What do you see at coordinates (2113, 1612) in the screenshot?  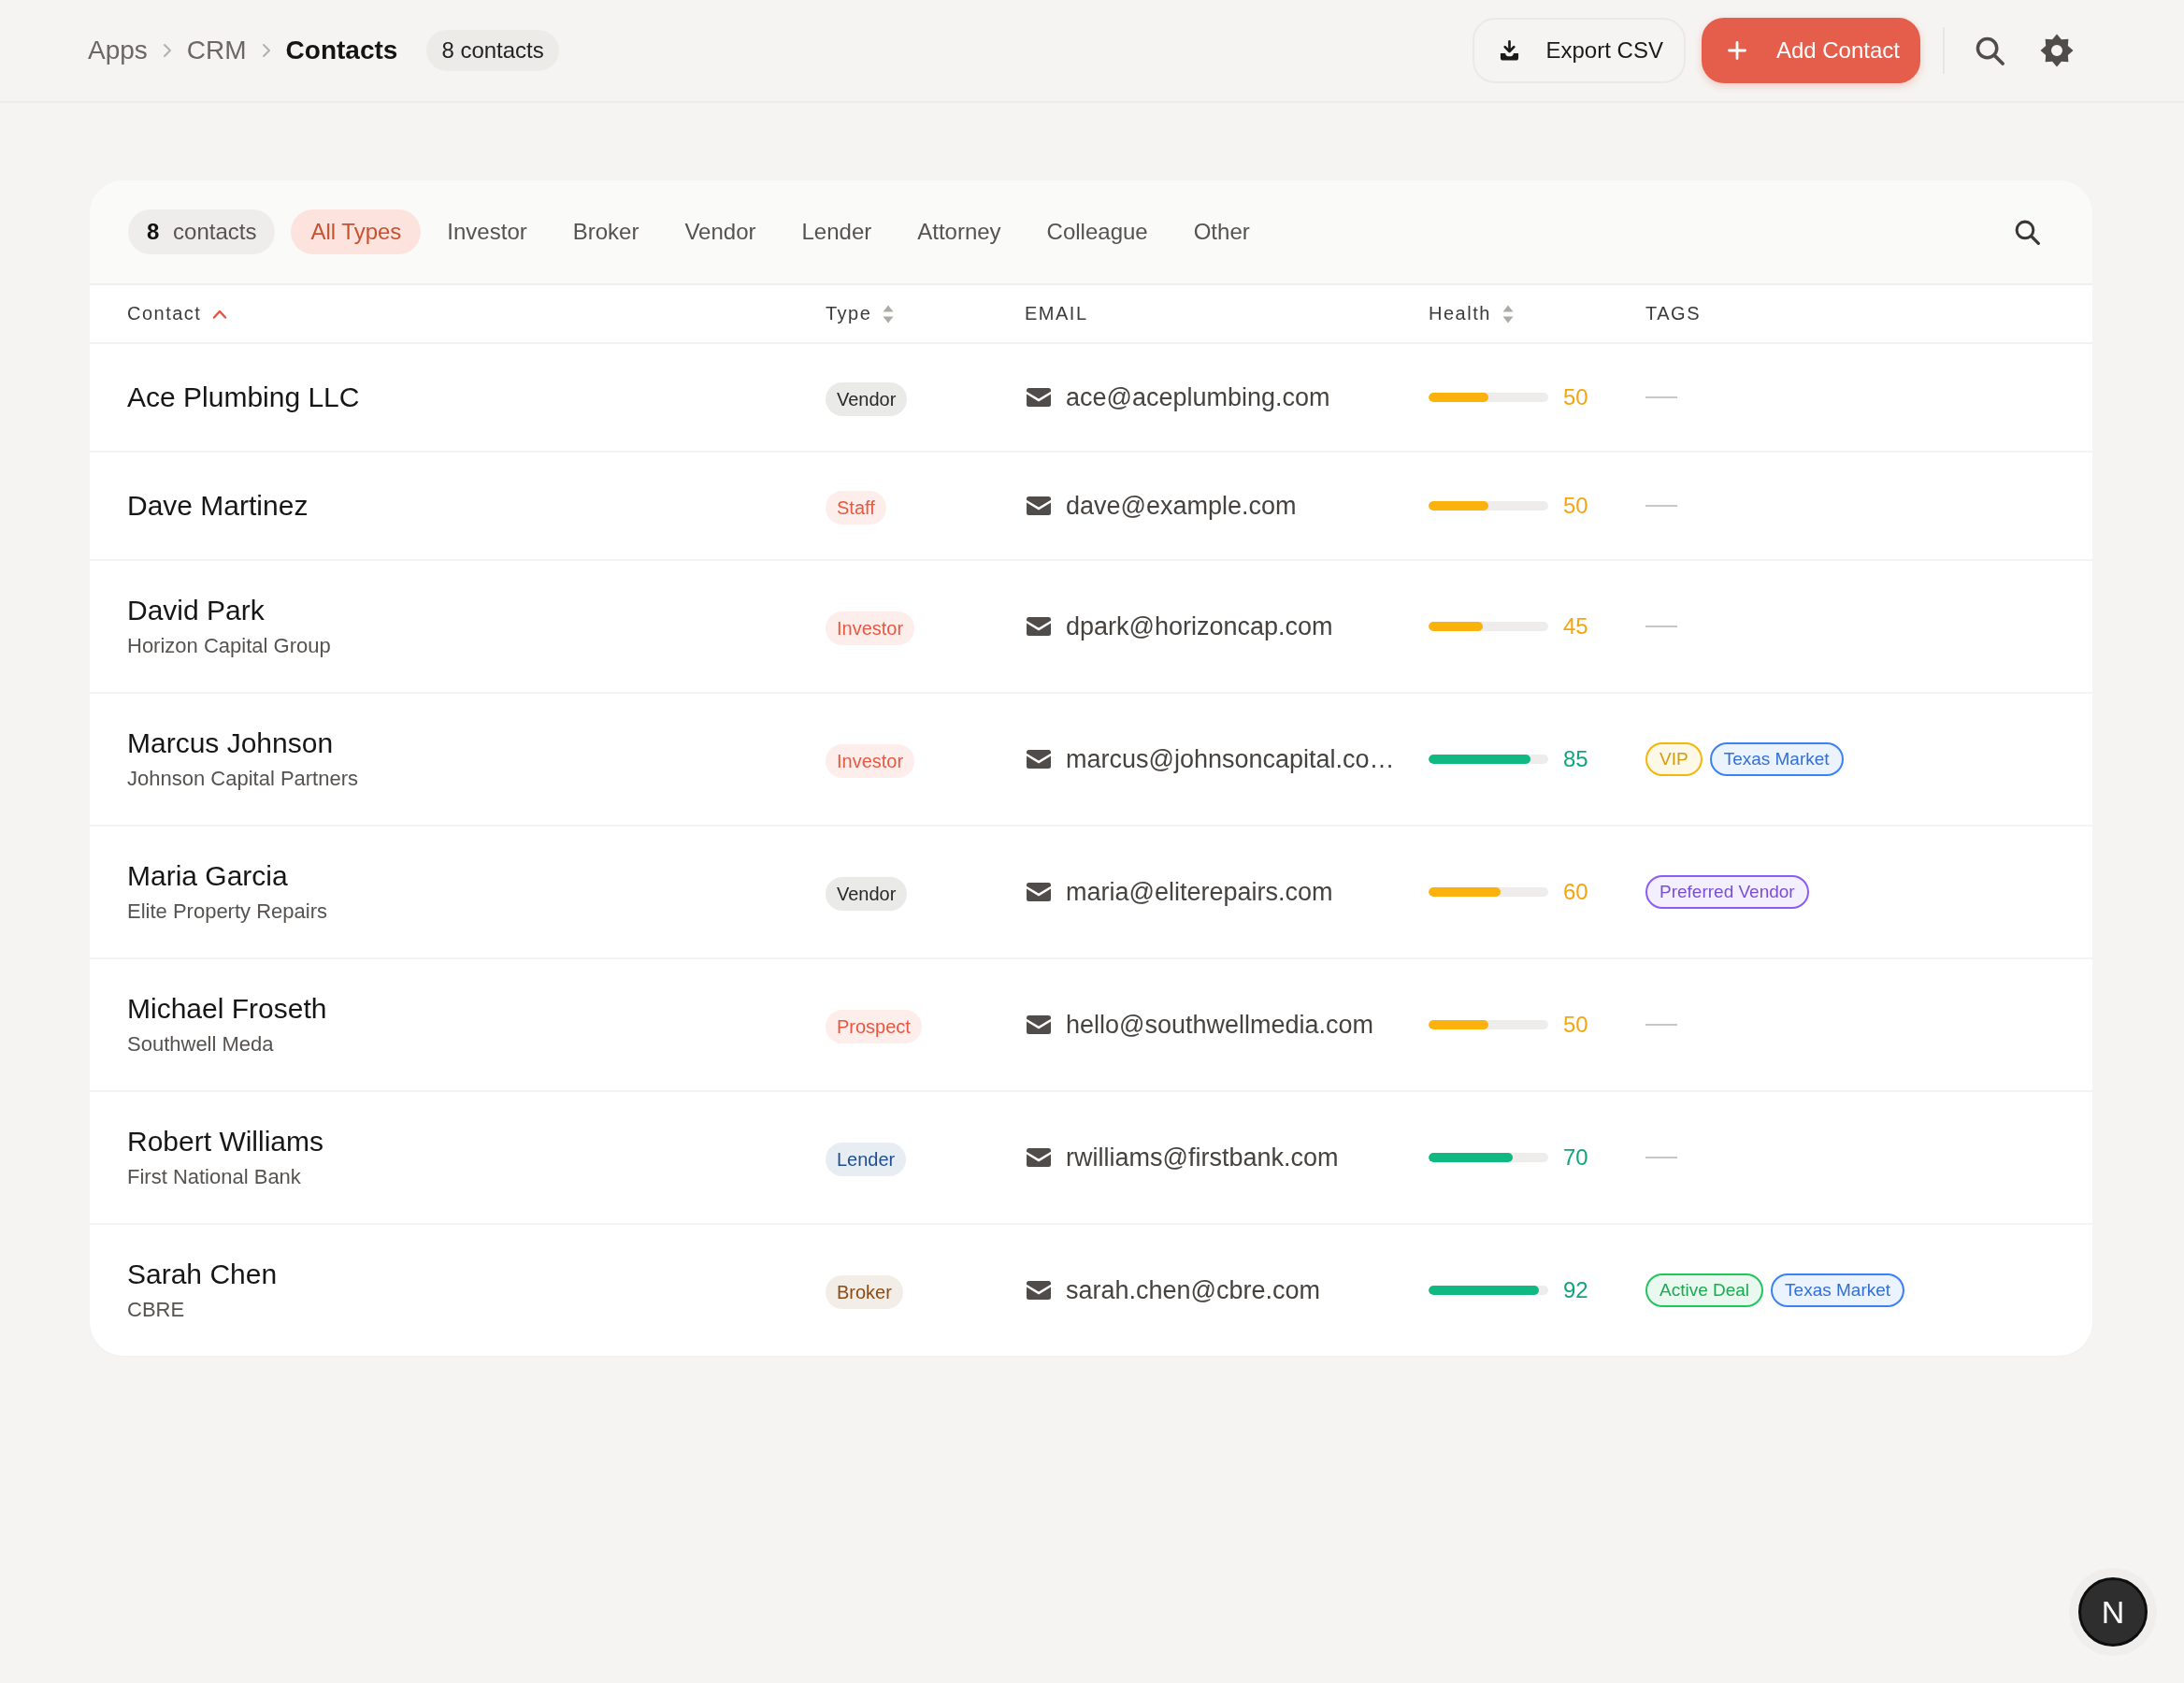 I see `floating-button: N` at bounding box center [2113, 1612].